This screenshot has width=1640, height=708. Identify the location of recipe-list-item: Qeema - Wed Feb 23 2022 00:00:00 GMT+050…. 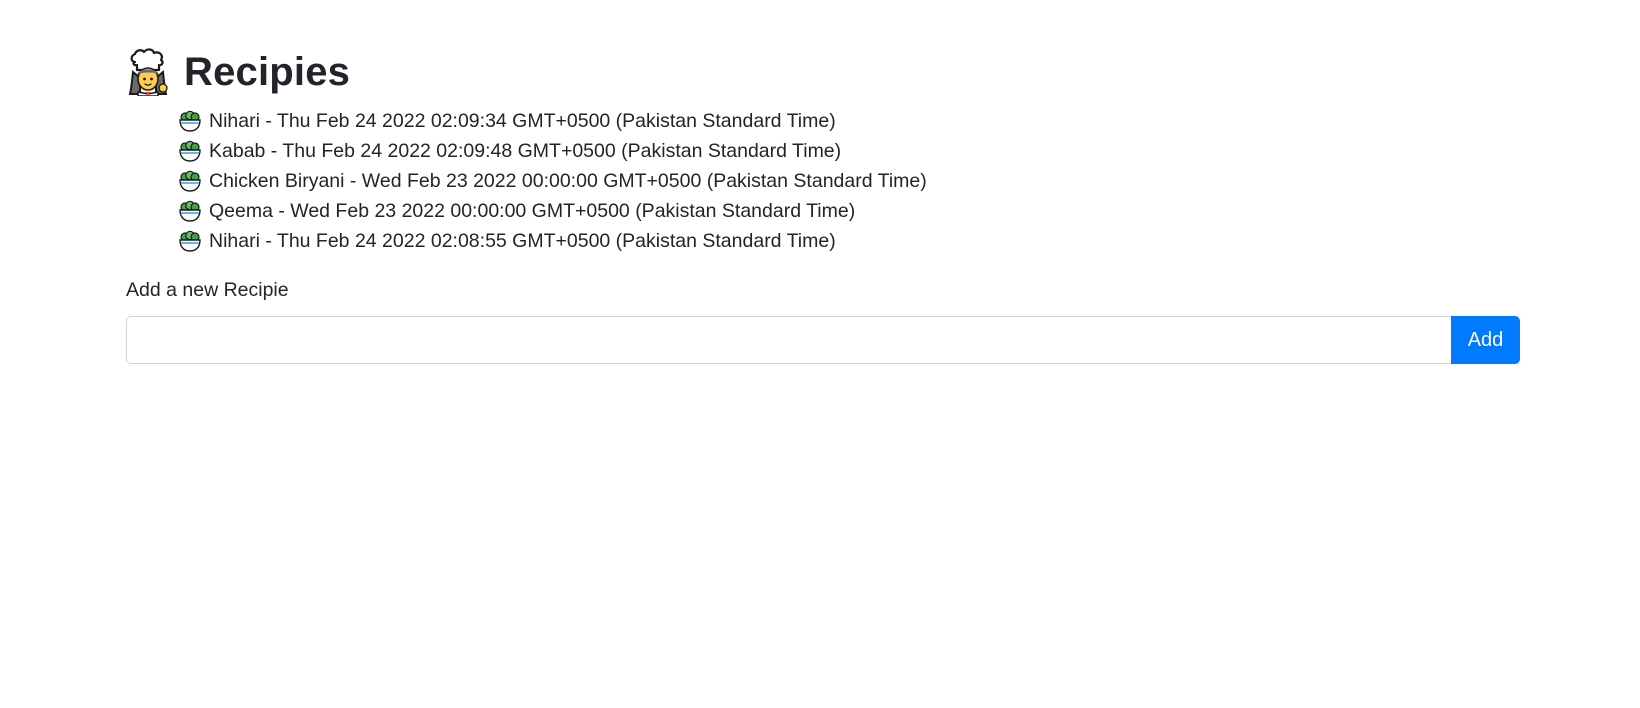
(849, 211).